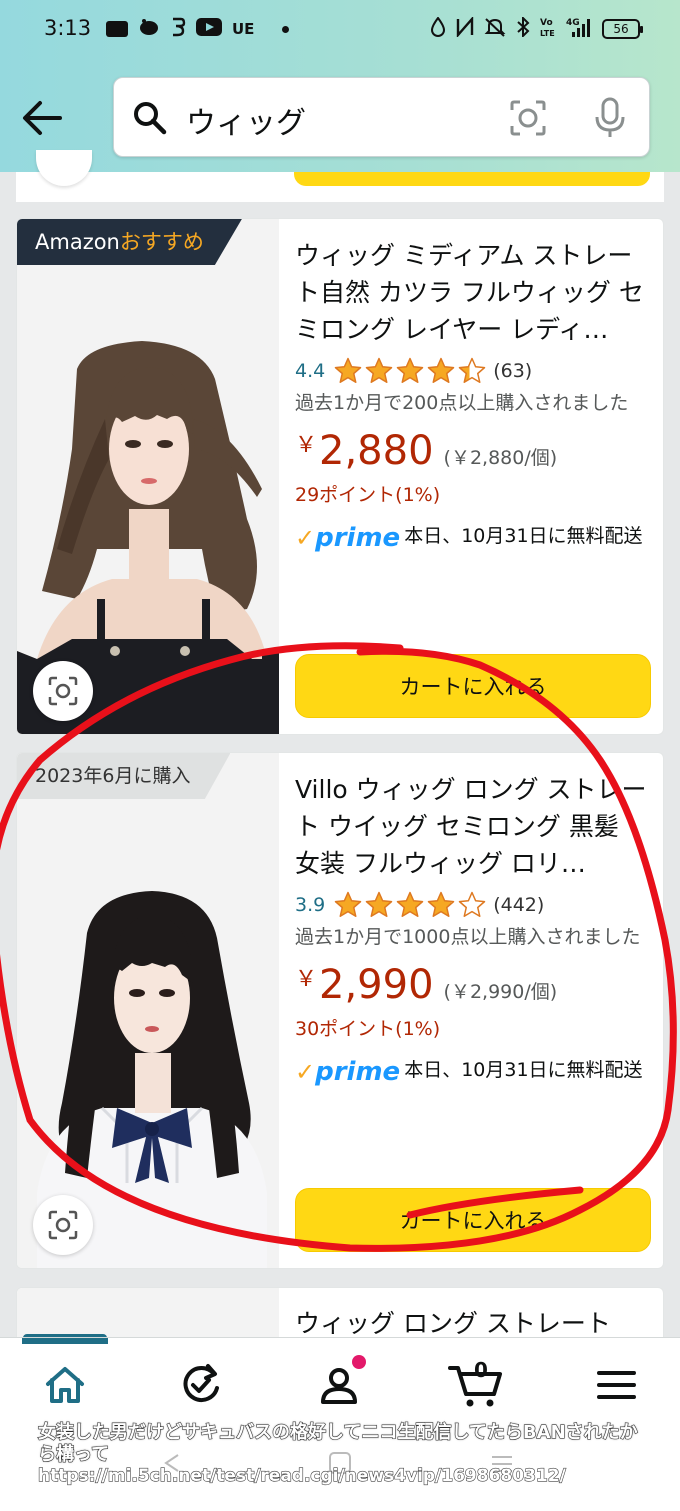 Image resolution: width=680 pixels, height=1511 pixels. What do you see at coordinates (376, 985) in the screenshot?
I see `price: 2,990` at bounding box center [376, 985].